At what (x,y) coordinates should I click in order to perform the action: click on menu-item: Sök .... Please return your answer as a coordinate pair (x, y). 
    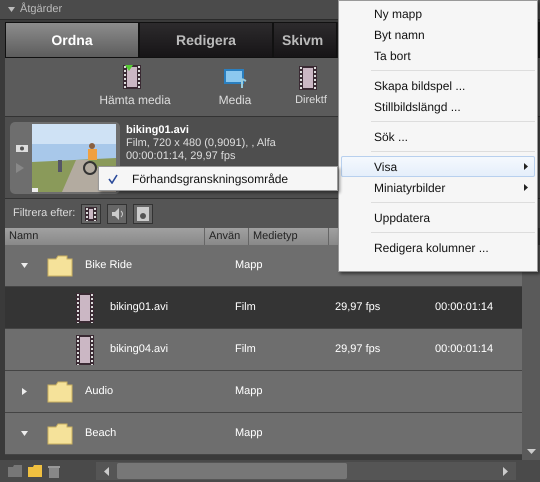
    Looking at the image, I should click on (438, 136).